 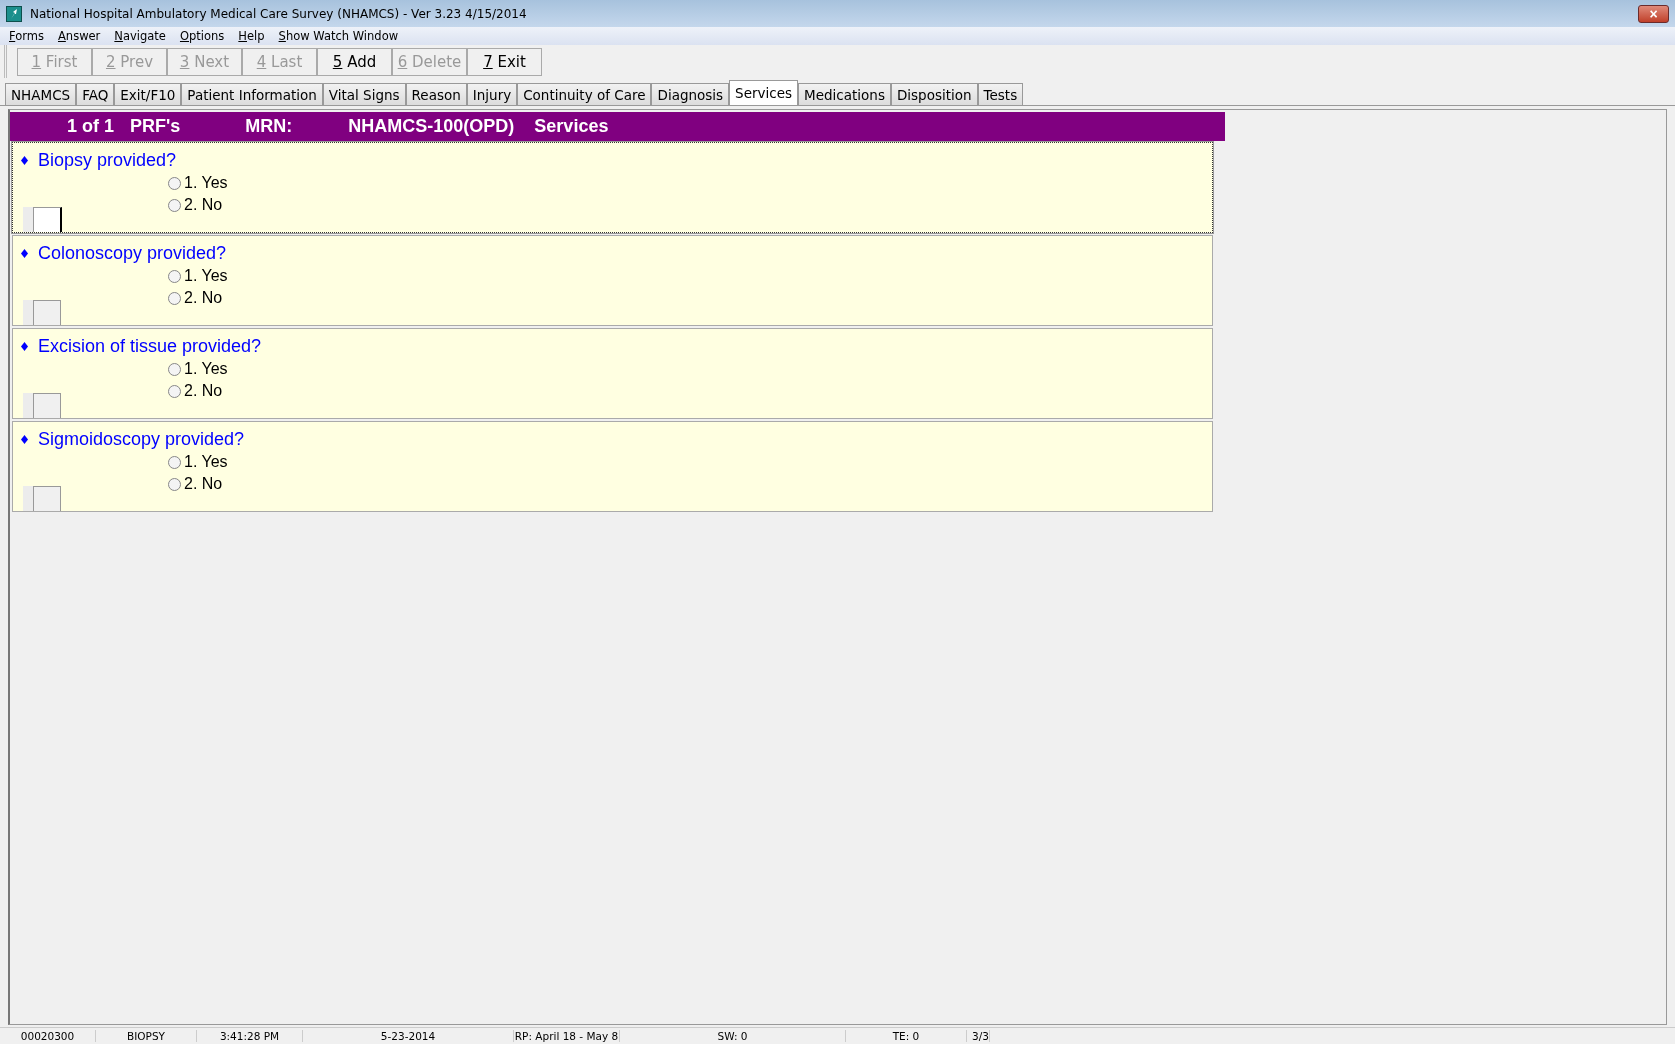 I want to click on app-icon, so click(x=14, y=13).